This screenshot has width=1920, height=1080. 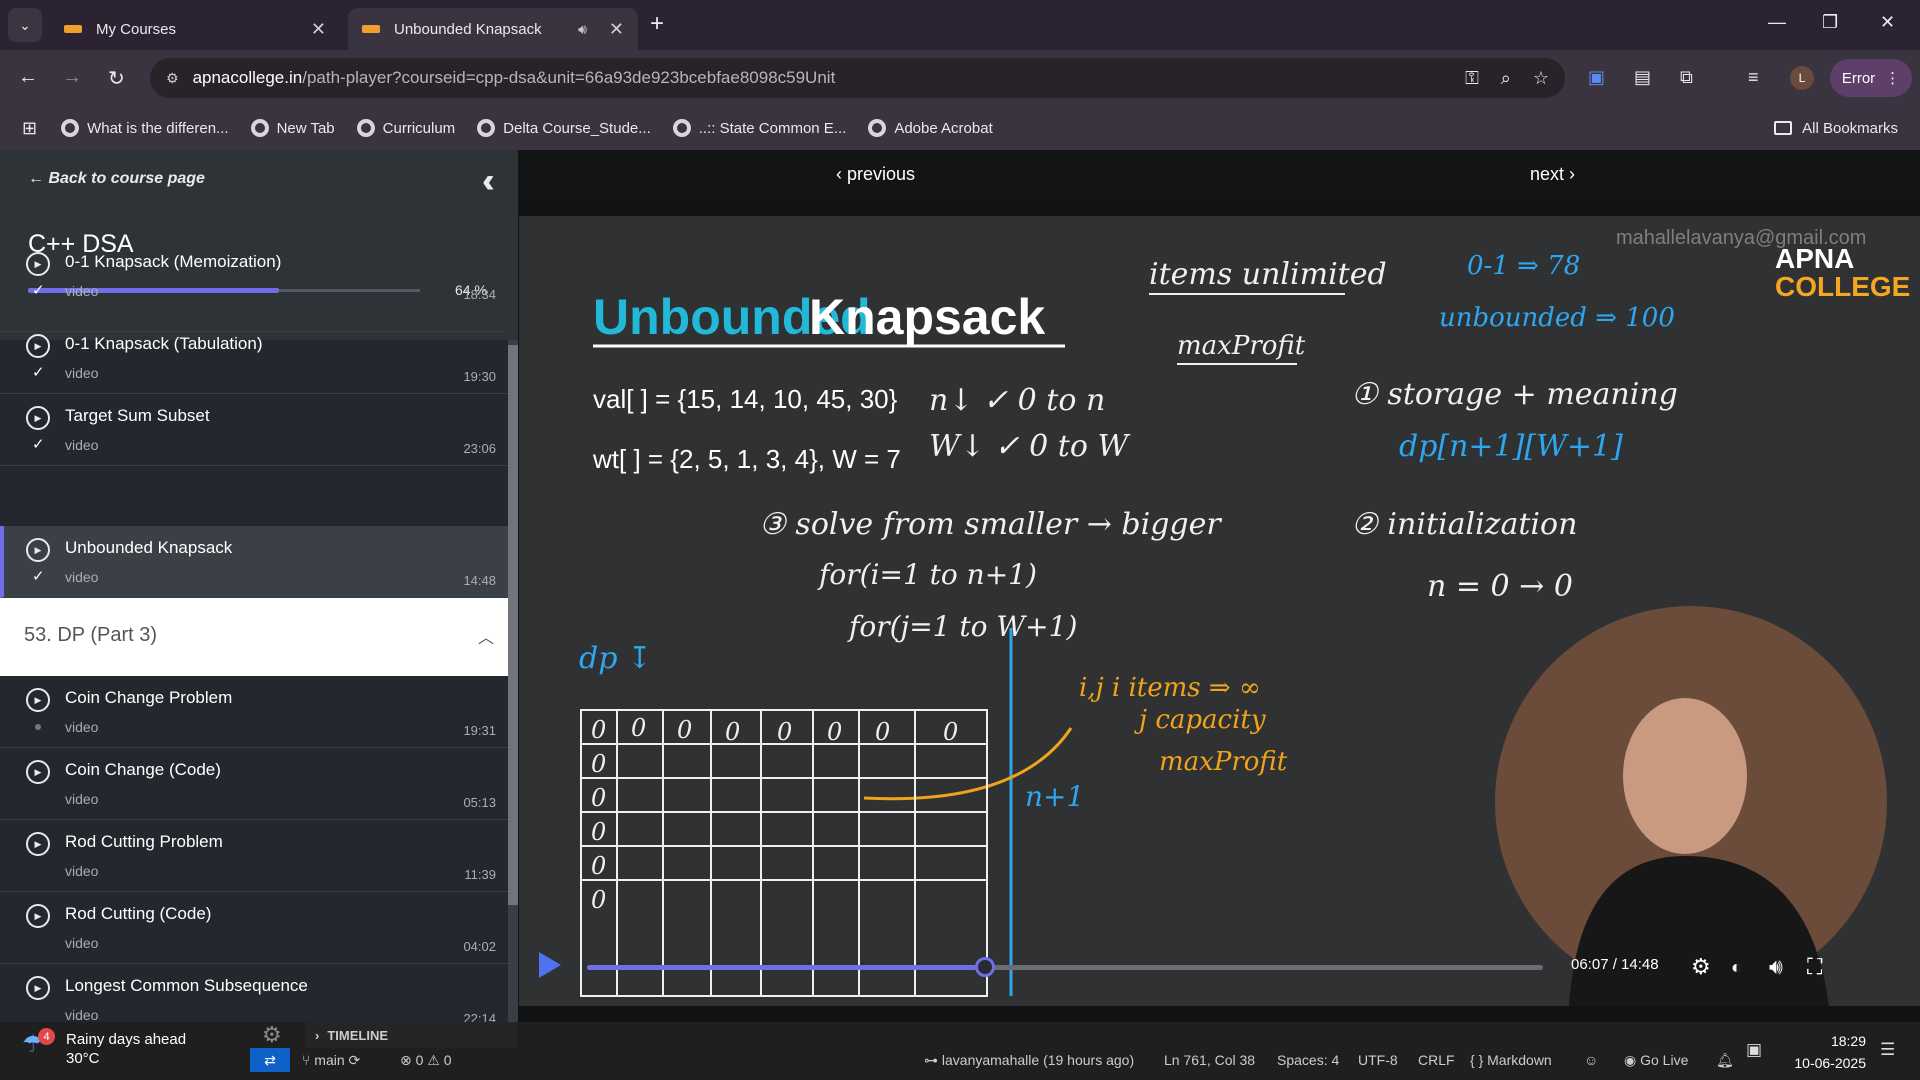 I want to click on notification-center-icon: ☰, so click(x=1887, y=1050).